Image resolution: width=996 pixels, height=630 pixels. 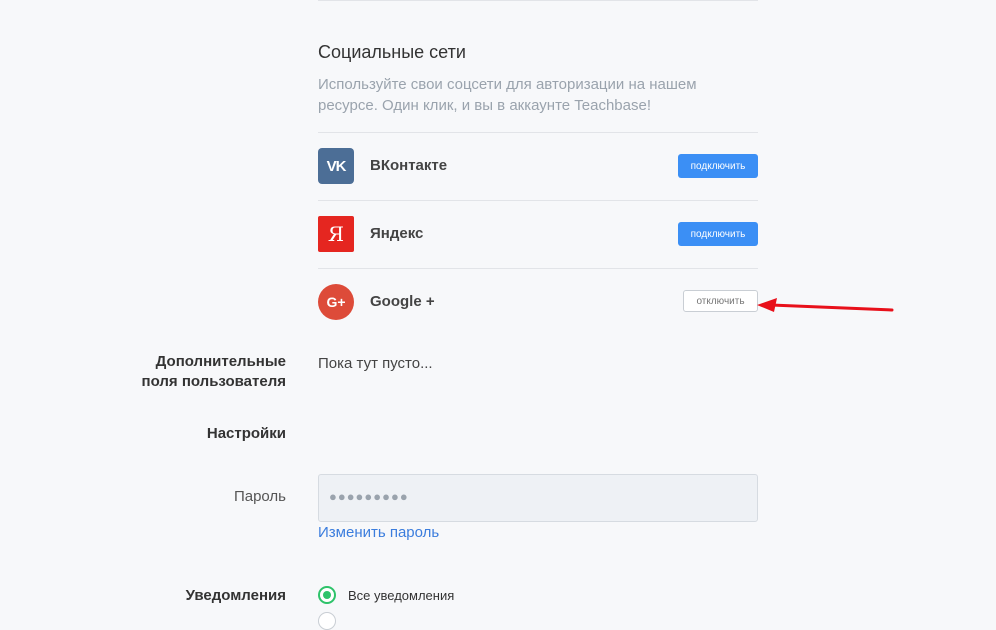 What do you see at coordinates (538, 166) in the screenshot?
I see `social-row-vk: VK ВКонтакте подключить` at bounding box center [538, 166].